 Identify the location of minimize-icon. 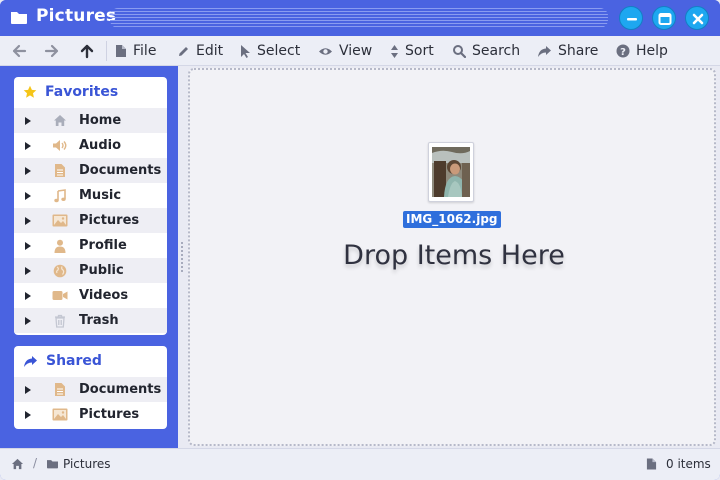
(632, 19).